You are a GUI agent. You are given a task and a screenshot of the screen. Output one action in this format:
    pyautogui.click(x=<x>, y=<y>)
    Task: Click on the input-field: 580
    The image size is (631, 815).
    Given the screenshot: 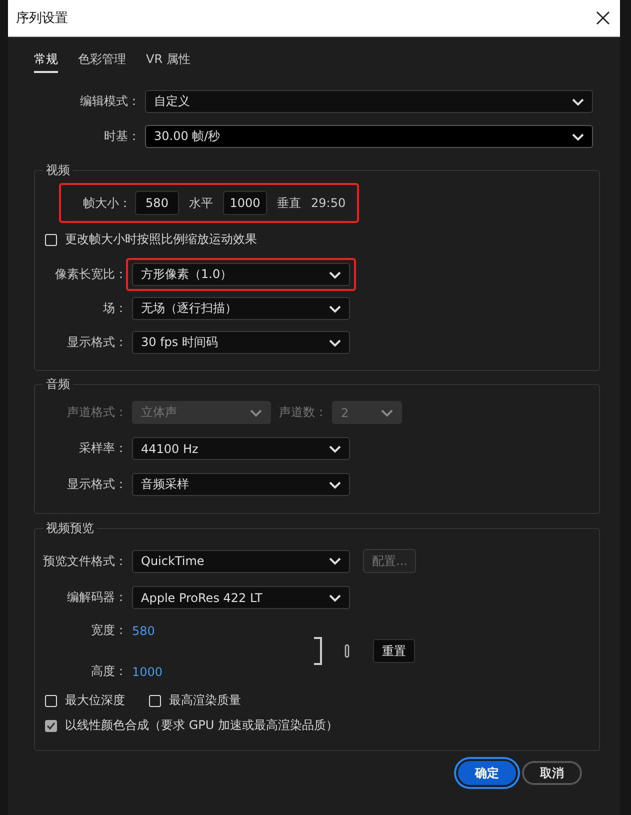 What is the action you would take?
    pyautogui.click(x=157, y=203)
    